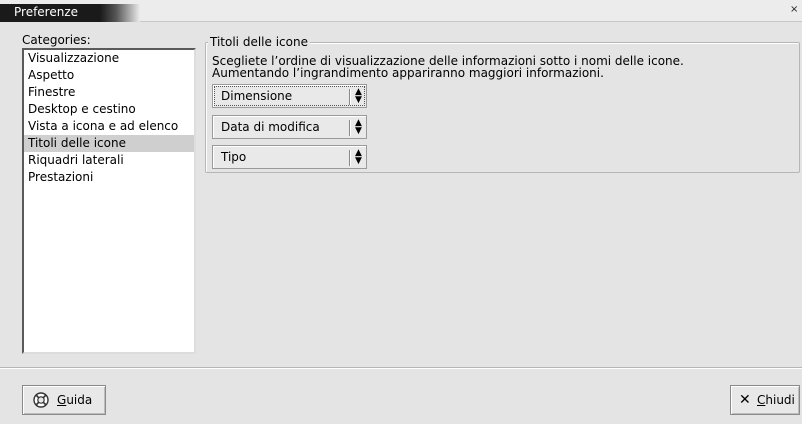  I want to click on sidebar-item-riquadri-laterali: Riquadri laterali, so click(109, 160).